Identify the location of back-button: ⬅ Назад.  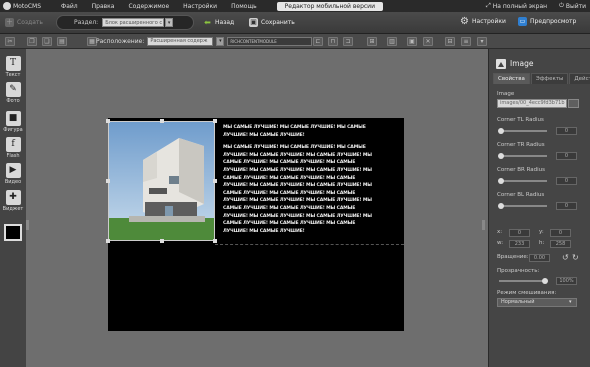
(218, 22).